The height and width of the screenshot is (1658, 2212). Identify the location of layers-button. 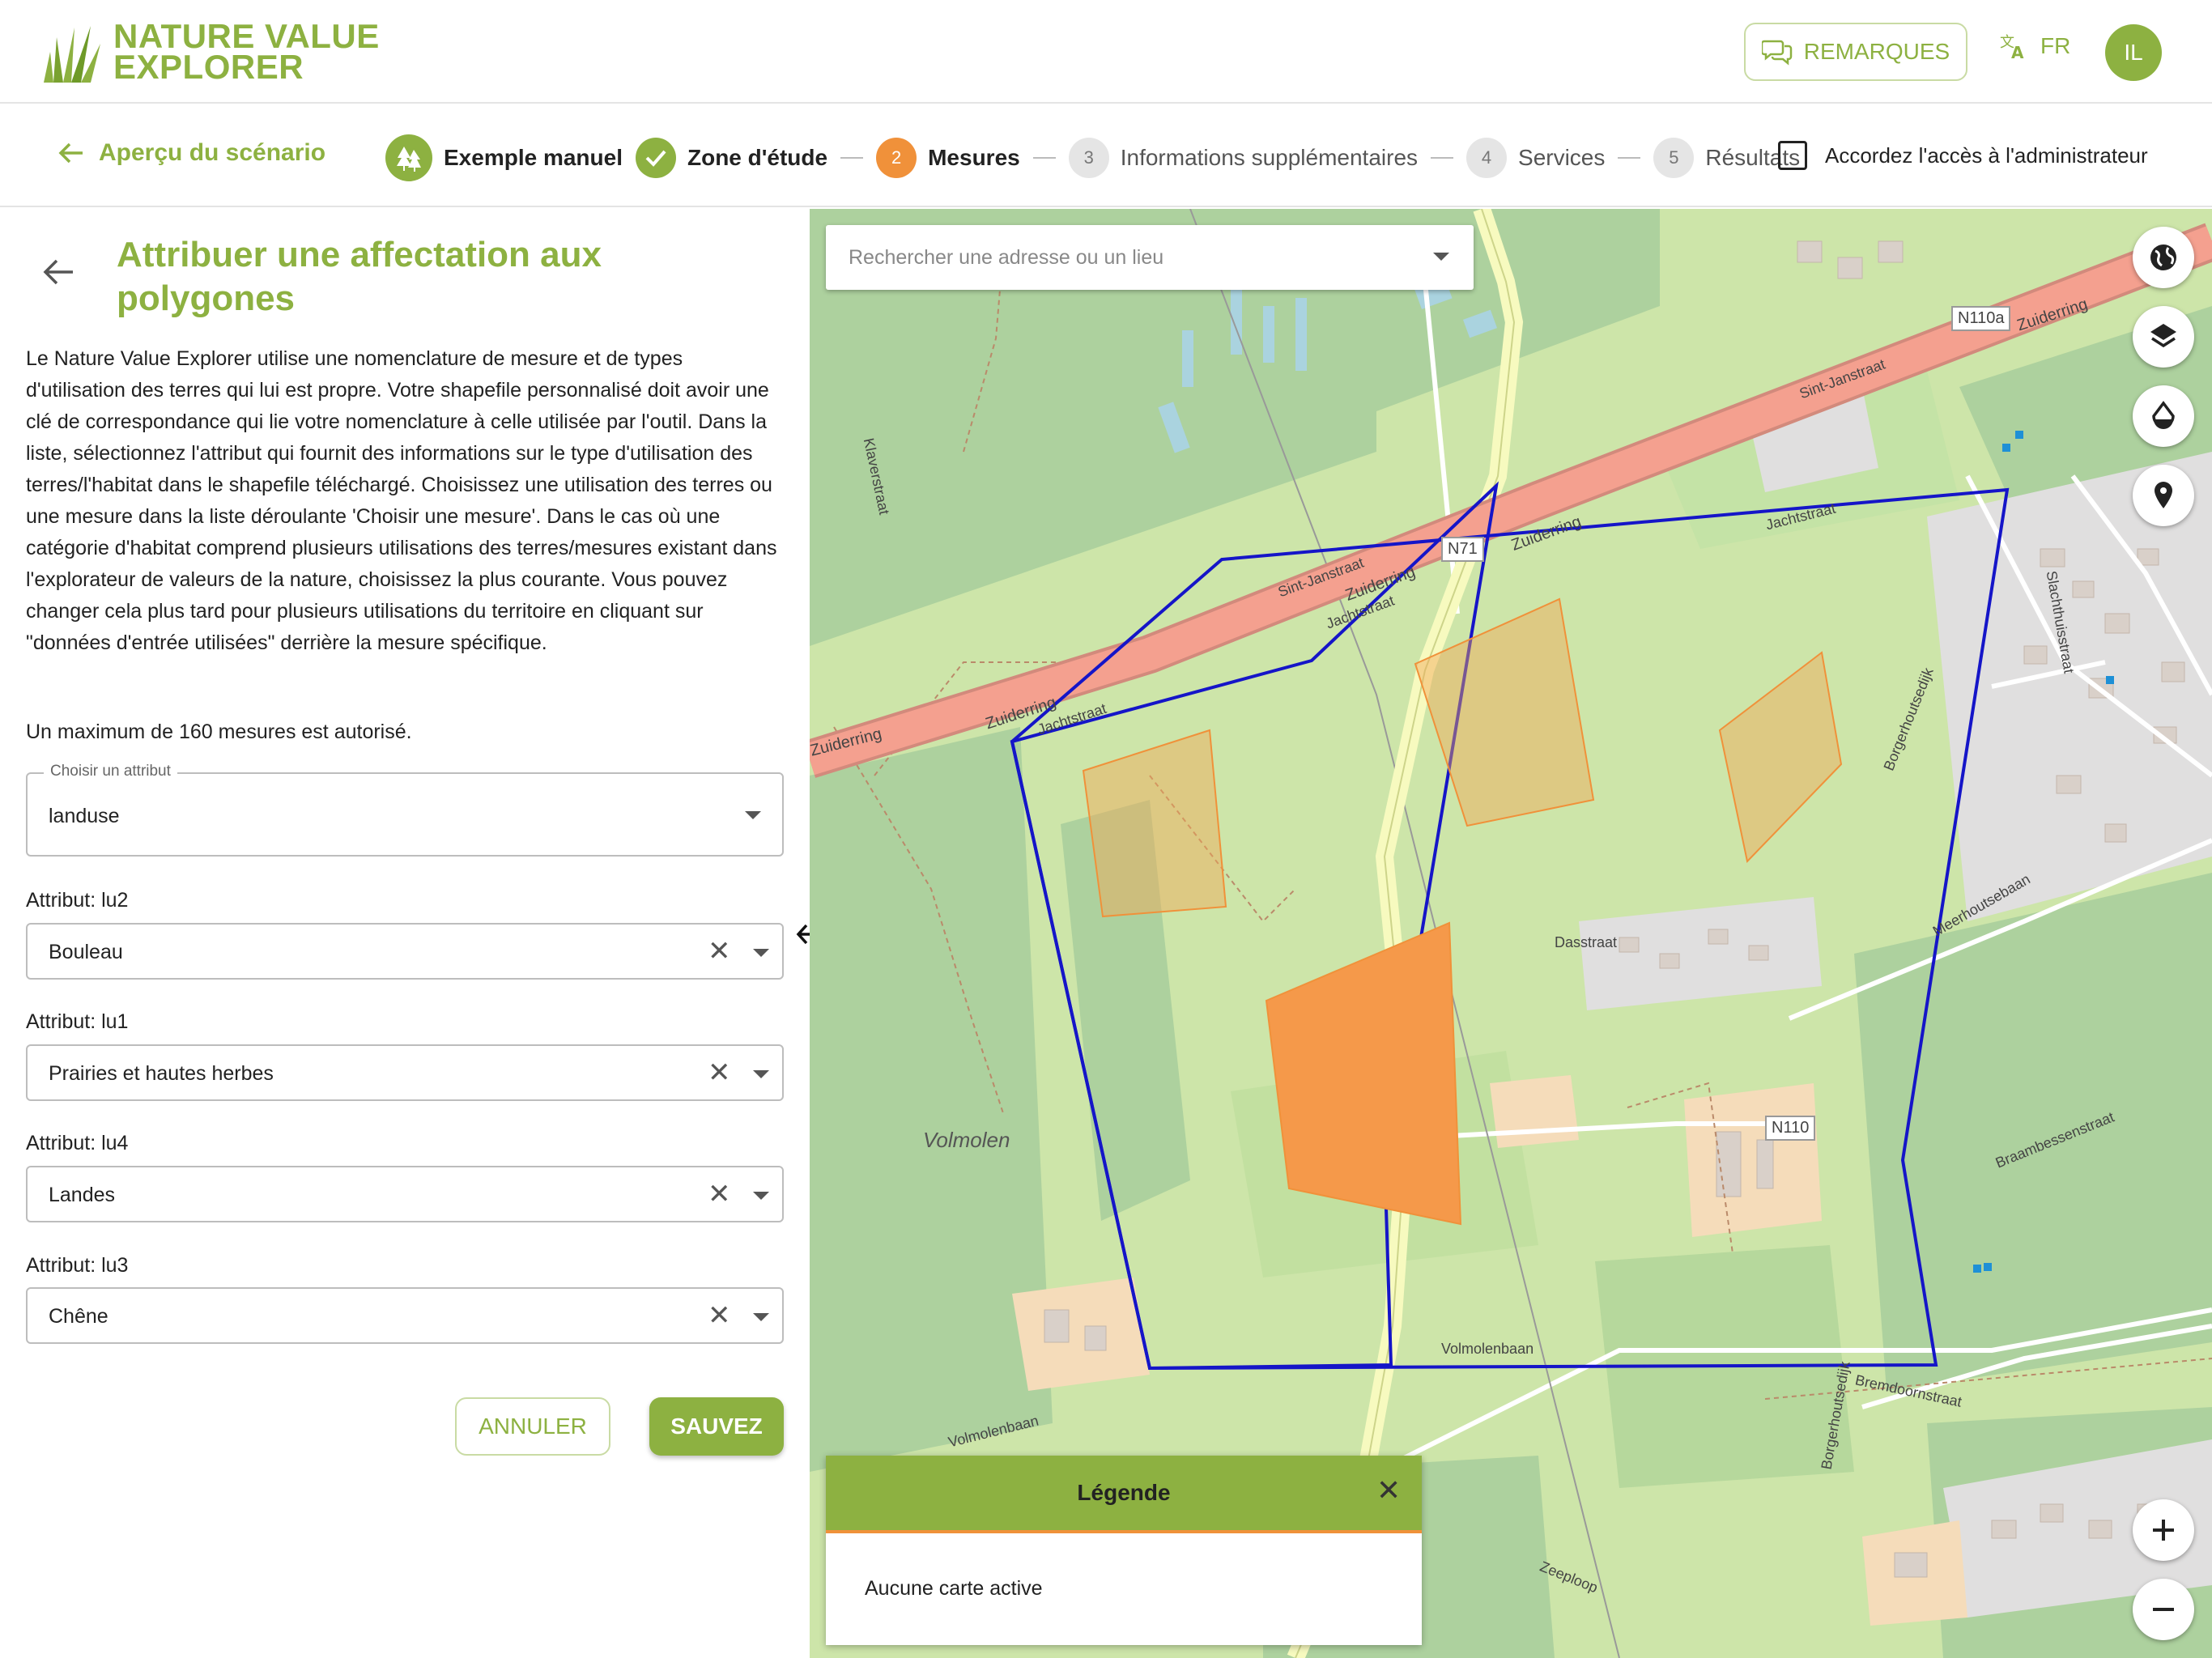
(2164, 337).